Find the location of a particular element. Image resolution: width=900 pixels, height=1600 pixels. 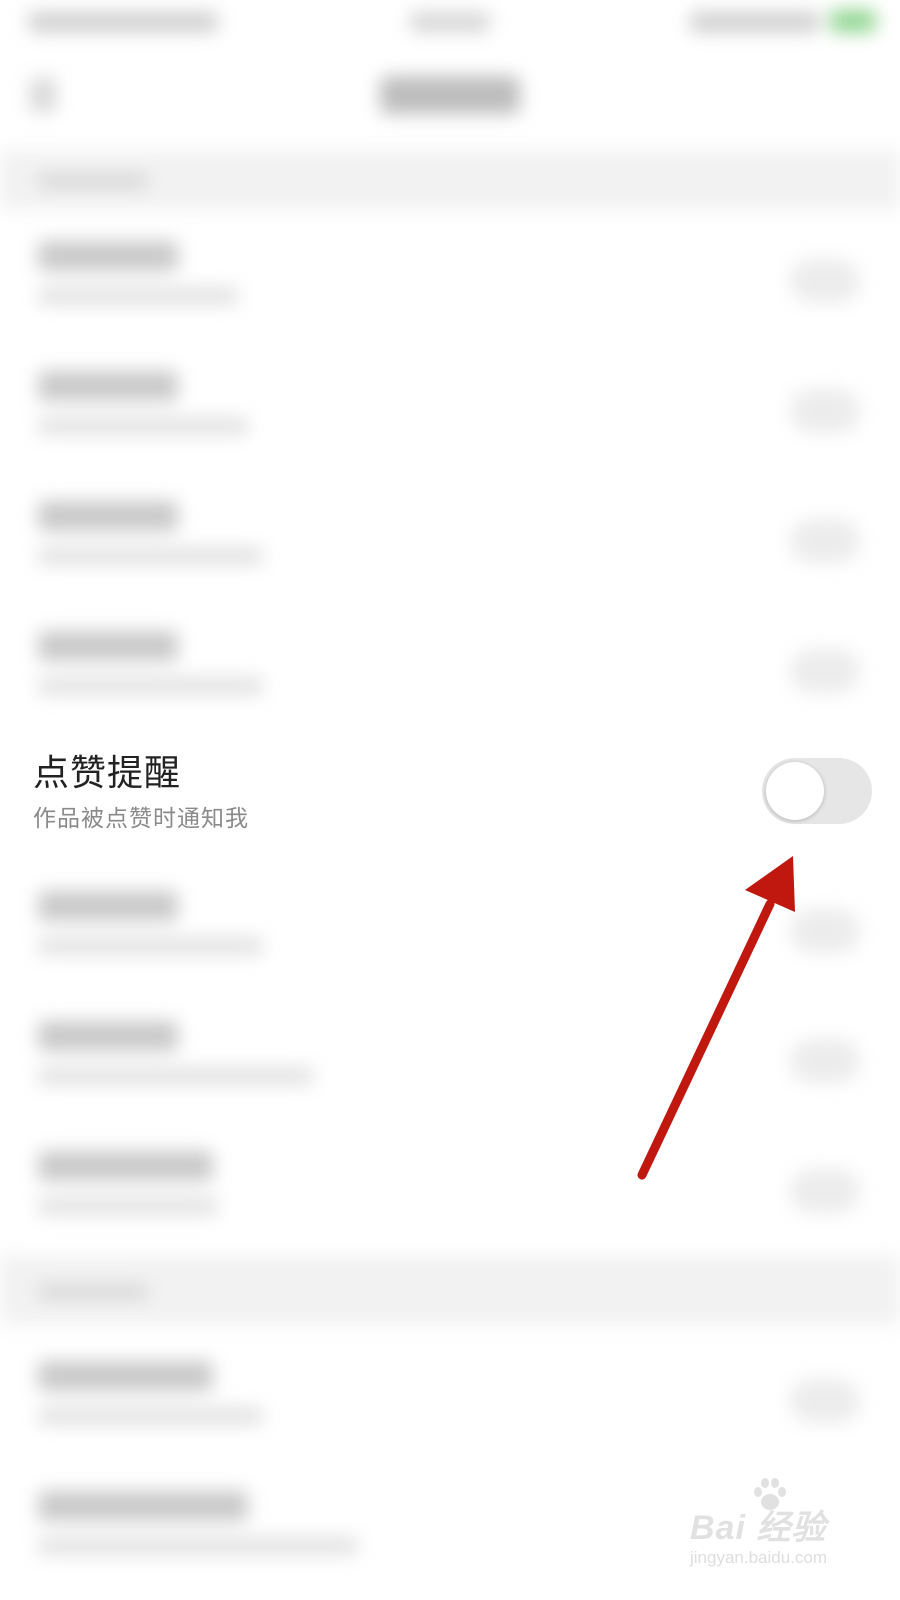

toggle-knob is located at coordinates (795, 791).